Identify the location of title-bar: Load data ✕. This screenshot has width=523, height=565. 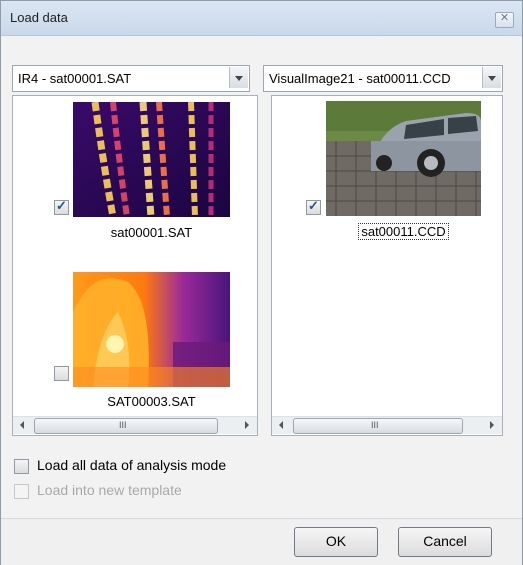
(261, 18).